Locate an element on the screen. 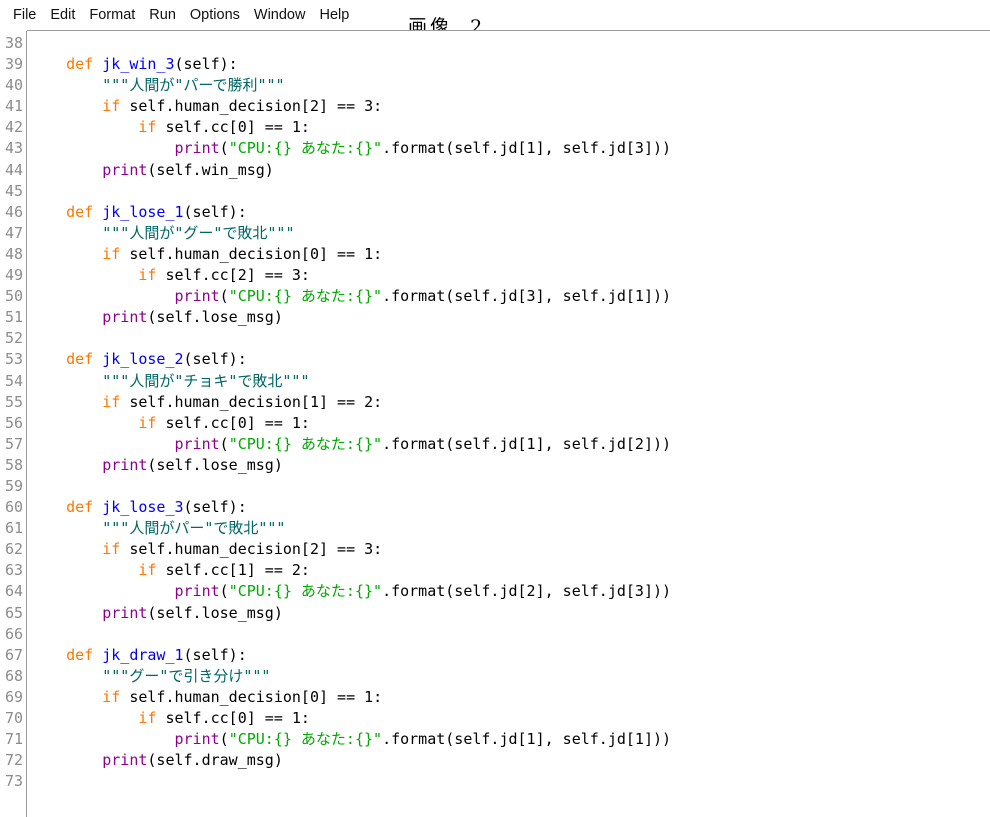 The height and width of the screenshot is (817, 990). code-token-def: jk_win_3 is located at coordinates (138, 64).